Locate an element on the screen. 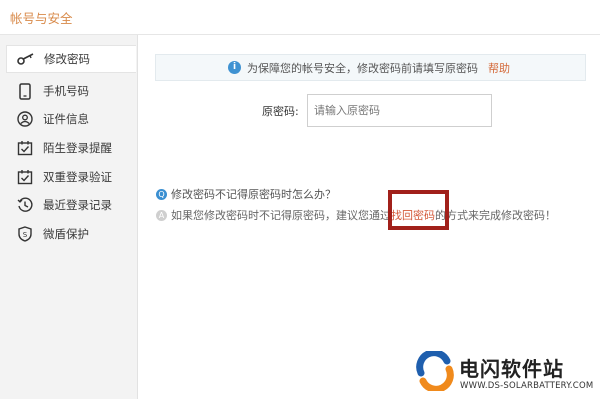 This screenshot has width=600, height=399. security-notice: i 为保障您的帐号安全，修改密码前请填写原密码 帮助 is located at coordinates (370, 67).